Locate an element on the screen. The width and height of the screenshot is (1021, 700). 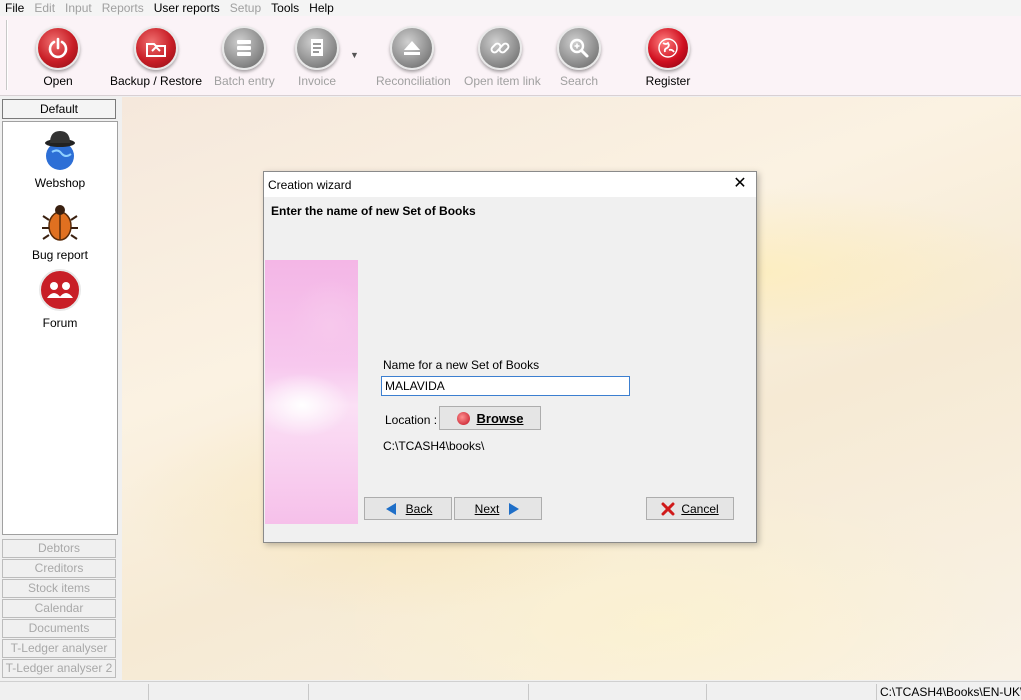
sidebar-item-webshop: Webshop is located at coordinates (60, 159).